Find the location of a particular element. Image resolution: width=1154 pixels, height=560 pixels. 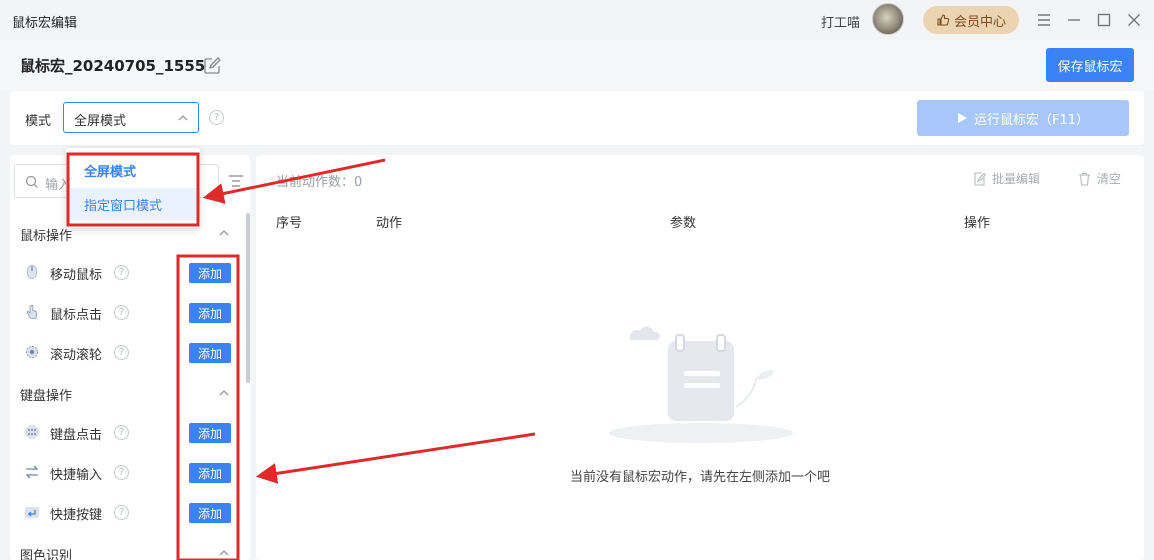

mode-bar: 模式 全屏模式 ? 运行鼠标宏（F11） is located at coordinates (577, 118).